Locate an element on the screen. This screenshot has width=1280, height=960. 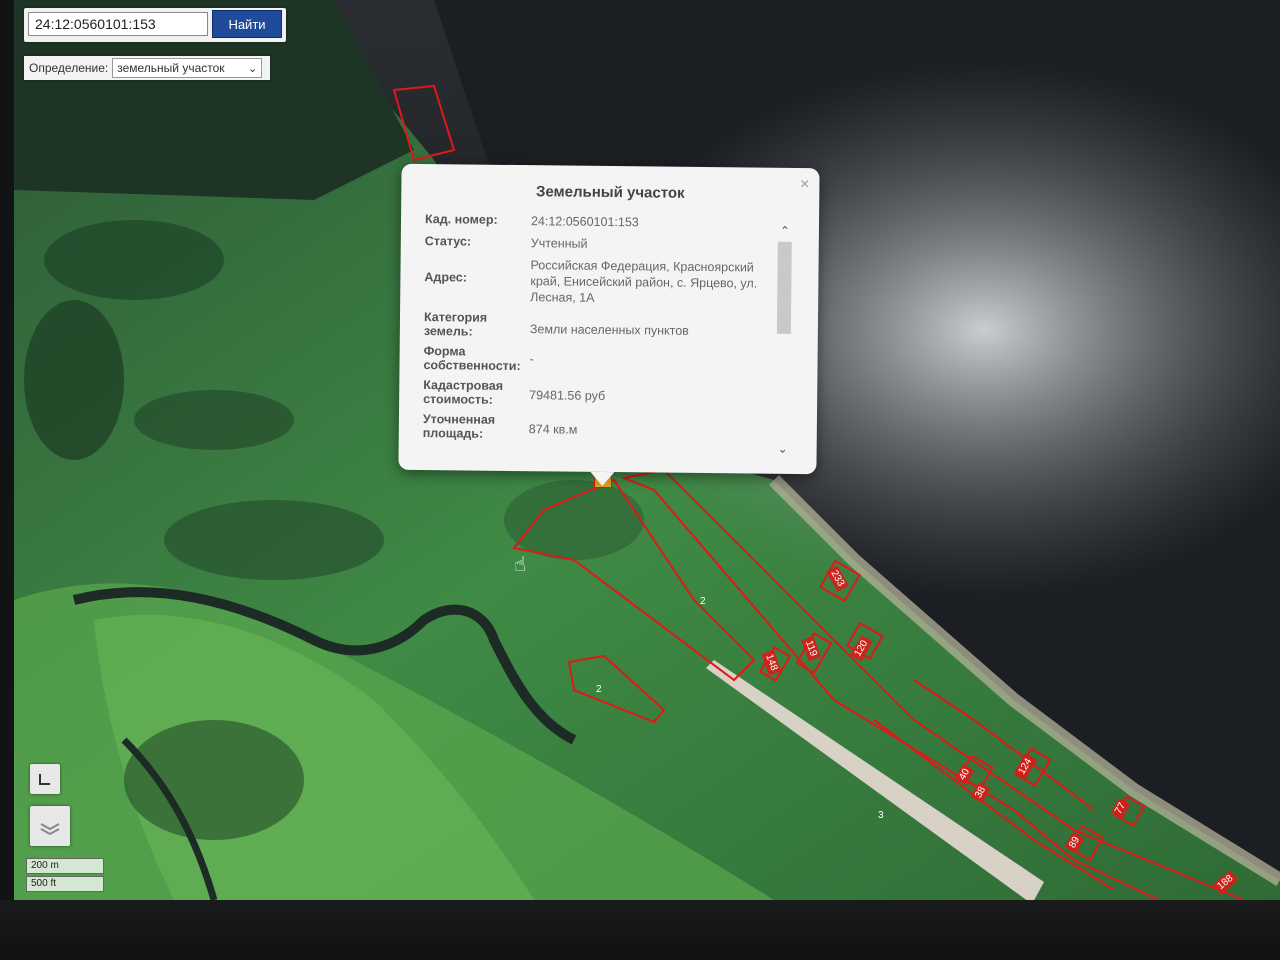
row-cadastral-value: Кадастровая стоимость: 79481.56 руб is located at coordinates (593, 394).